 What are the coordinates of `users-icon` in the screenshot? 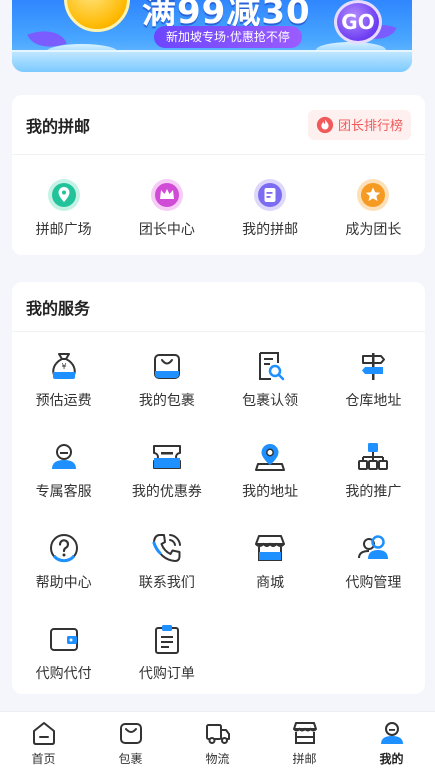 It's located at (373, 547).